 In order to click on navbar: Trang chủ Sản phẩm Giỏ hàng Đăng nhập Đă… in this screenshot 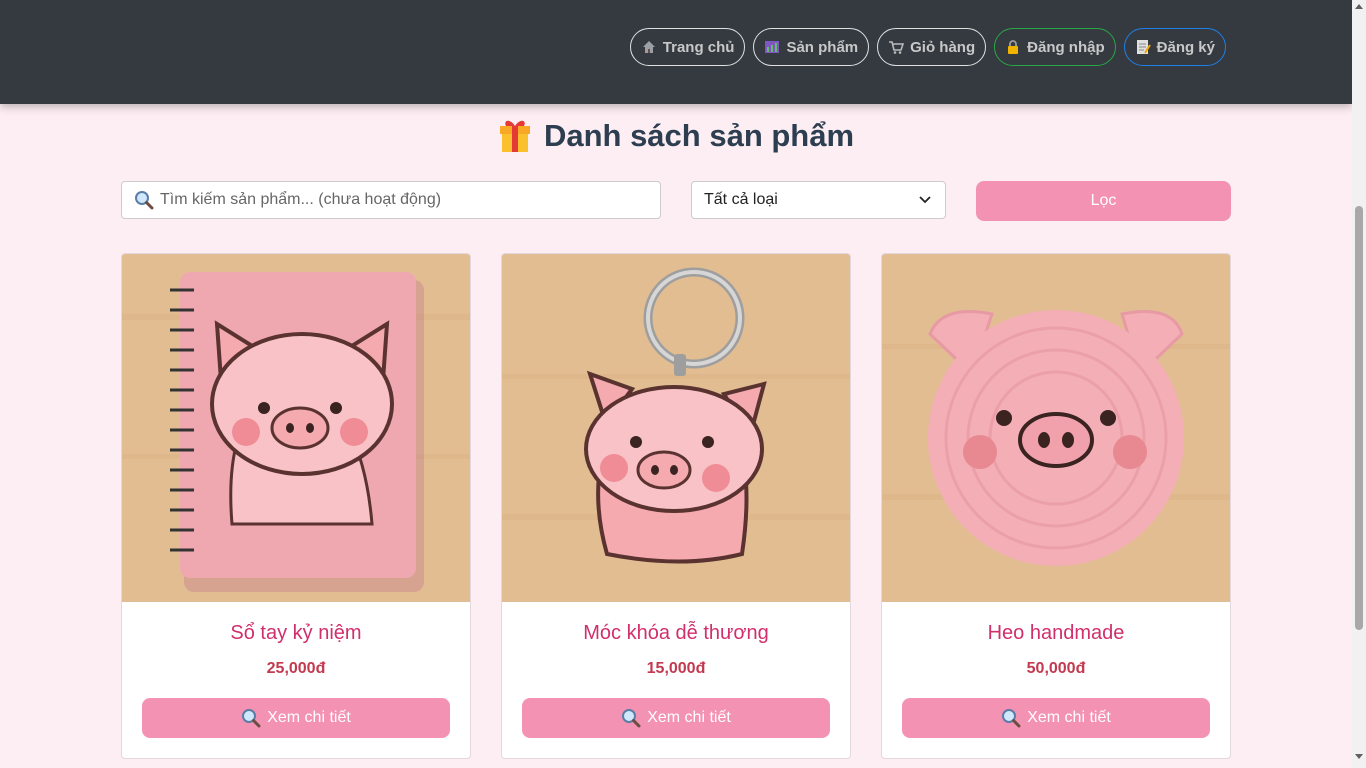, I will do `click(676, 52)`.